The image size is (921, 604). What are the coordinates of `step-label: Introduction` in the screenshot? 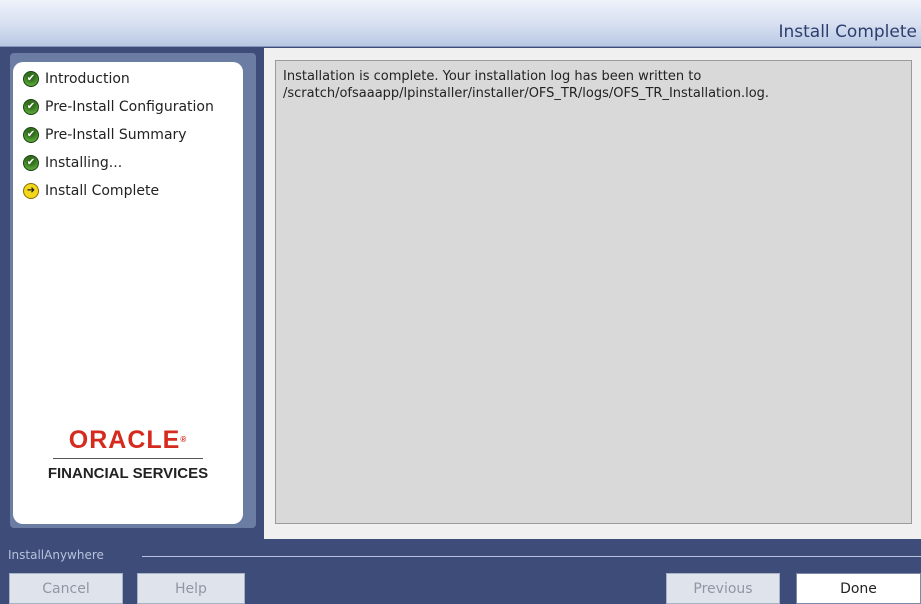 It's located at (87, 79).